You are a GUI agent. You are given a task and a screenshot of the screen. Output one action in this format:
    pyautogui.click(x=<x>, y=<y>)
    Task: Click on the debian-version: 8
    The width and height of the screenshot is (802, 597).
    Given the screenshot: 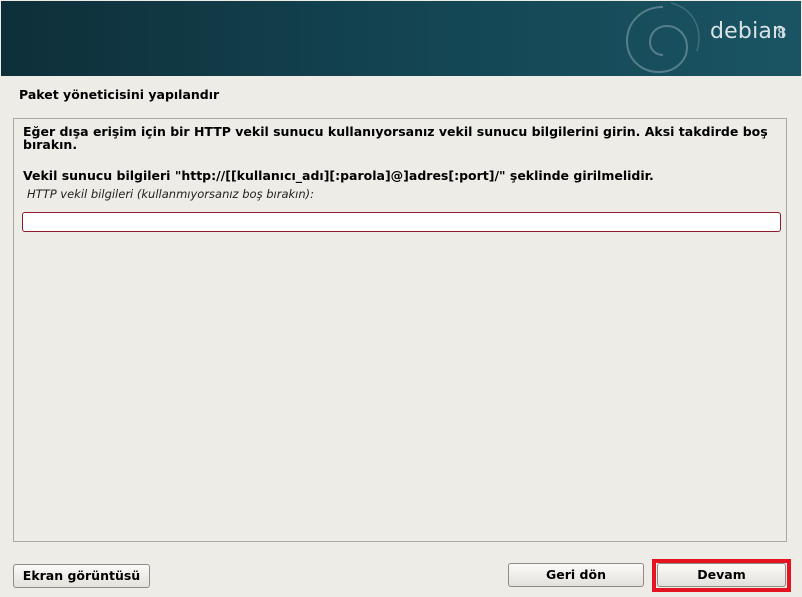 What is the action you would take?
    pyautogui.click(x=782, y=33)
    